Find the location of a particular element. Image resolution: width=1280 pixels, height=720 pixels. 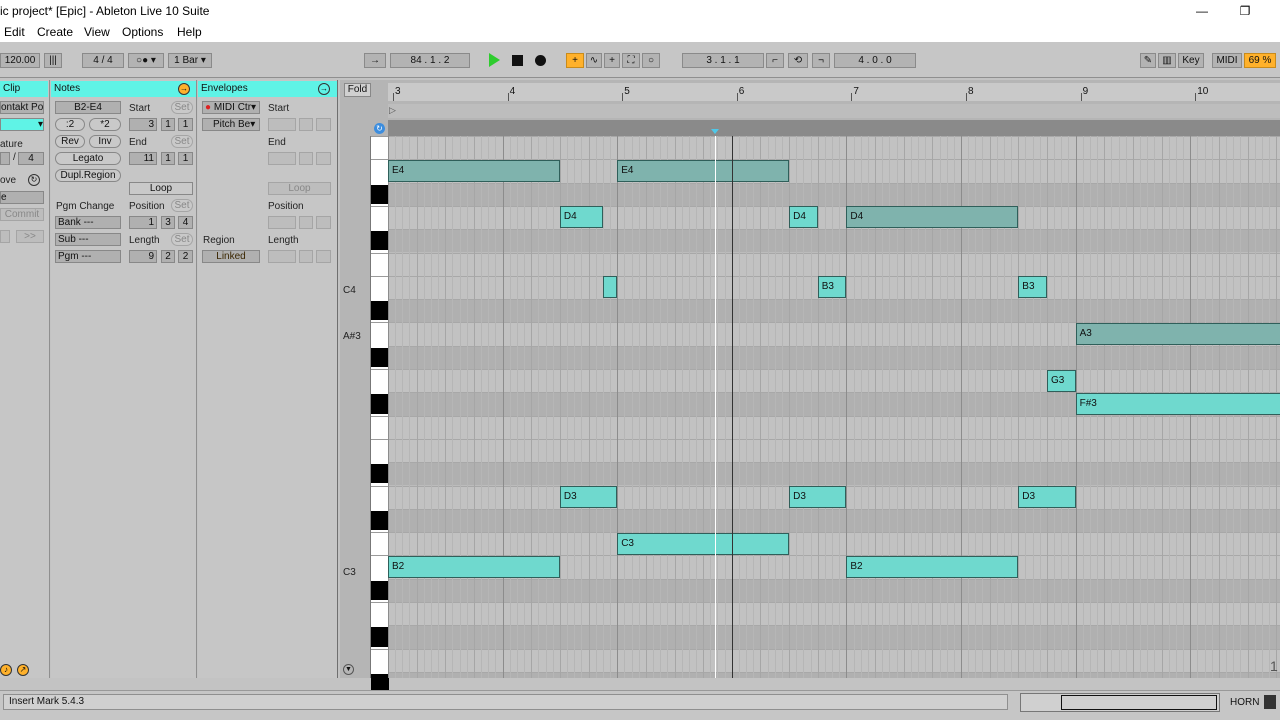

maximize-button: ❐ is located at coordinates (1245, 11).